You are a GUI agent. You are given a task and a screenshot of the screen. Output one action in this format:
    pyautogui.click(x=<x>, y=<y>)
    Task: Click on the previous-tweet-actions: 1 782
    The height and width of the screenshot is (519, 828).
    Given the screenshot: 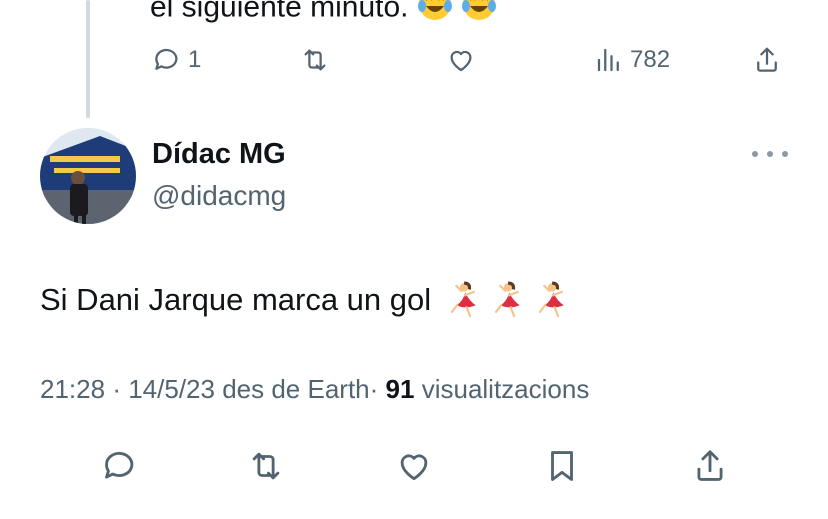 What is the action you would take?
    pyautogui.click(x=414, y=60)
    